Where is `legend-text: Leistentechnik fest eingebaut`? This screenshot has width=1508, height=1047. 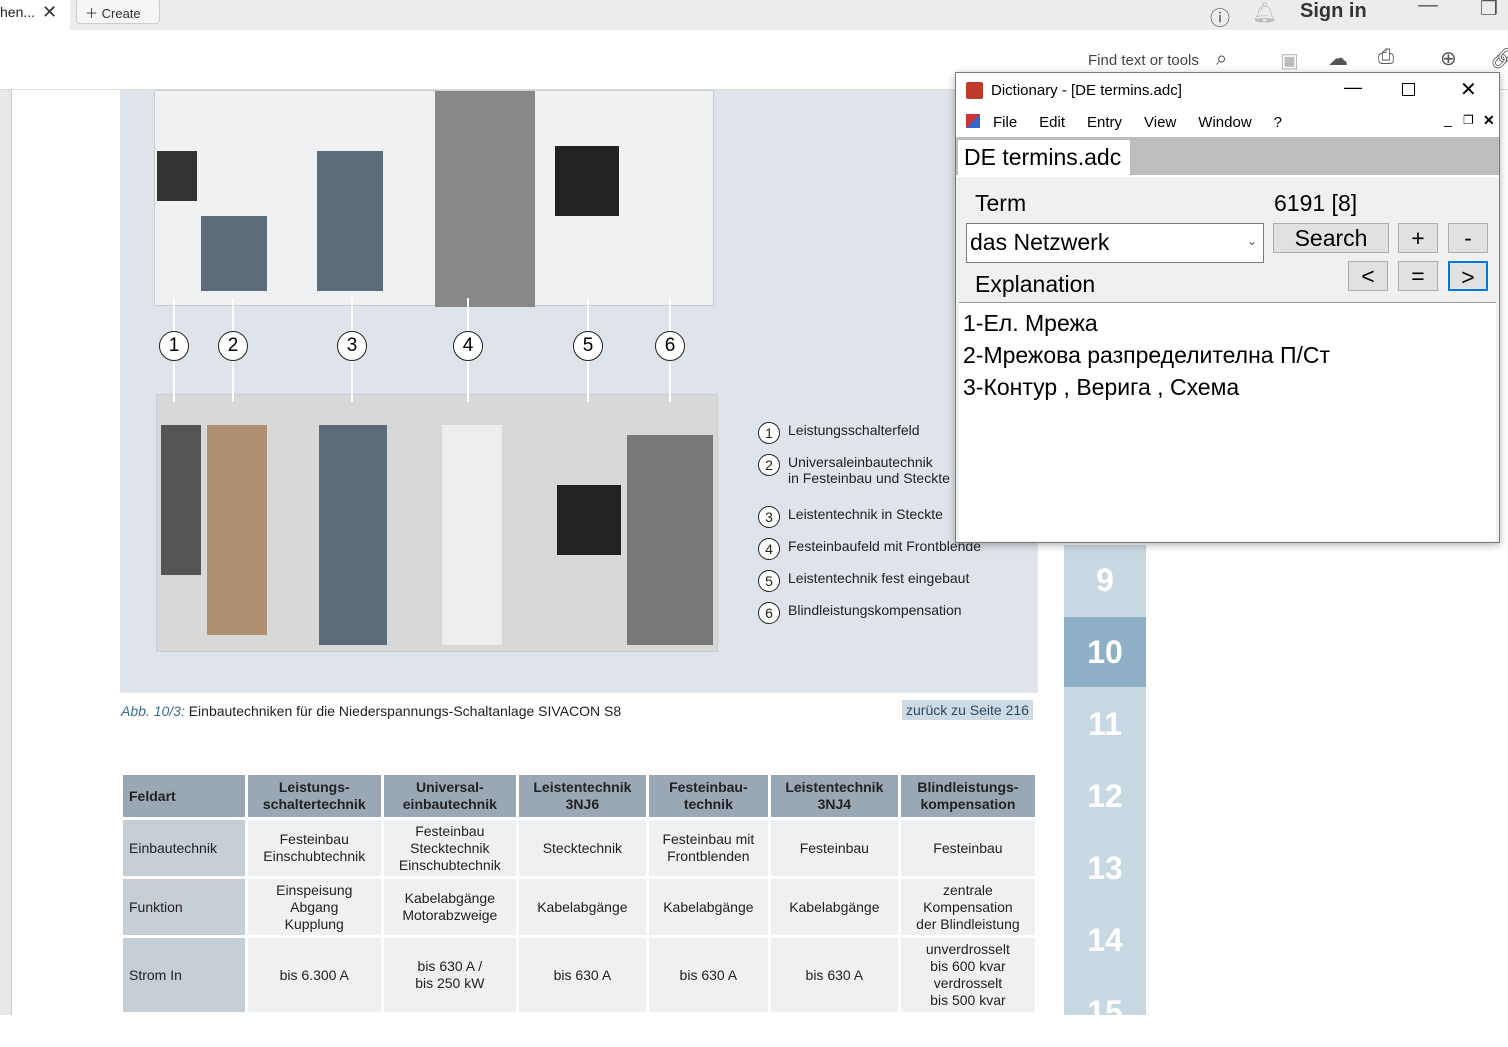
legend-text: Leistentechnik fest eingebaut is located at coordinates (879, 578).